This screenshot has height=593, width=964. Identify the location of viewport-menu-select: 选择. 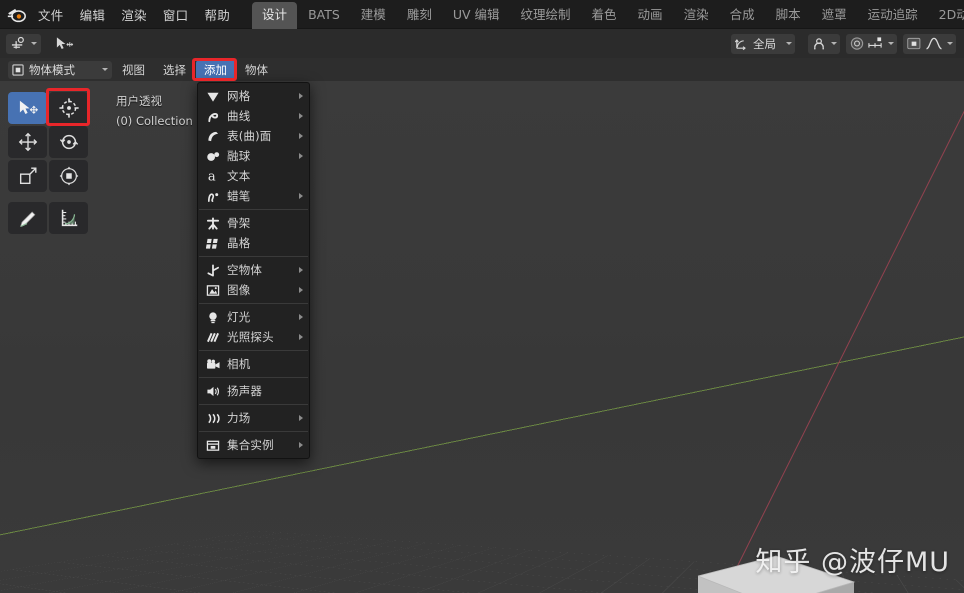
(174, 70).